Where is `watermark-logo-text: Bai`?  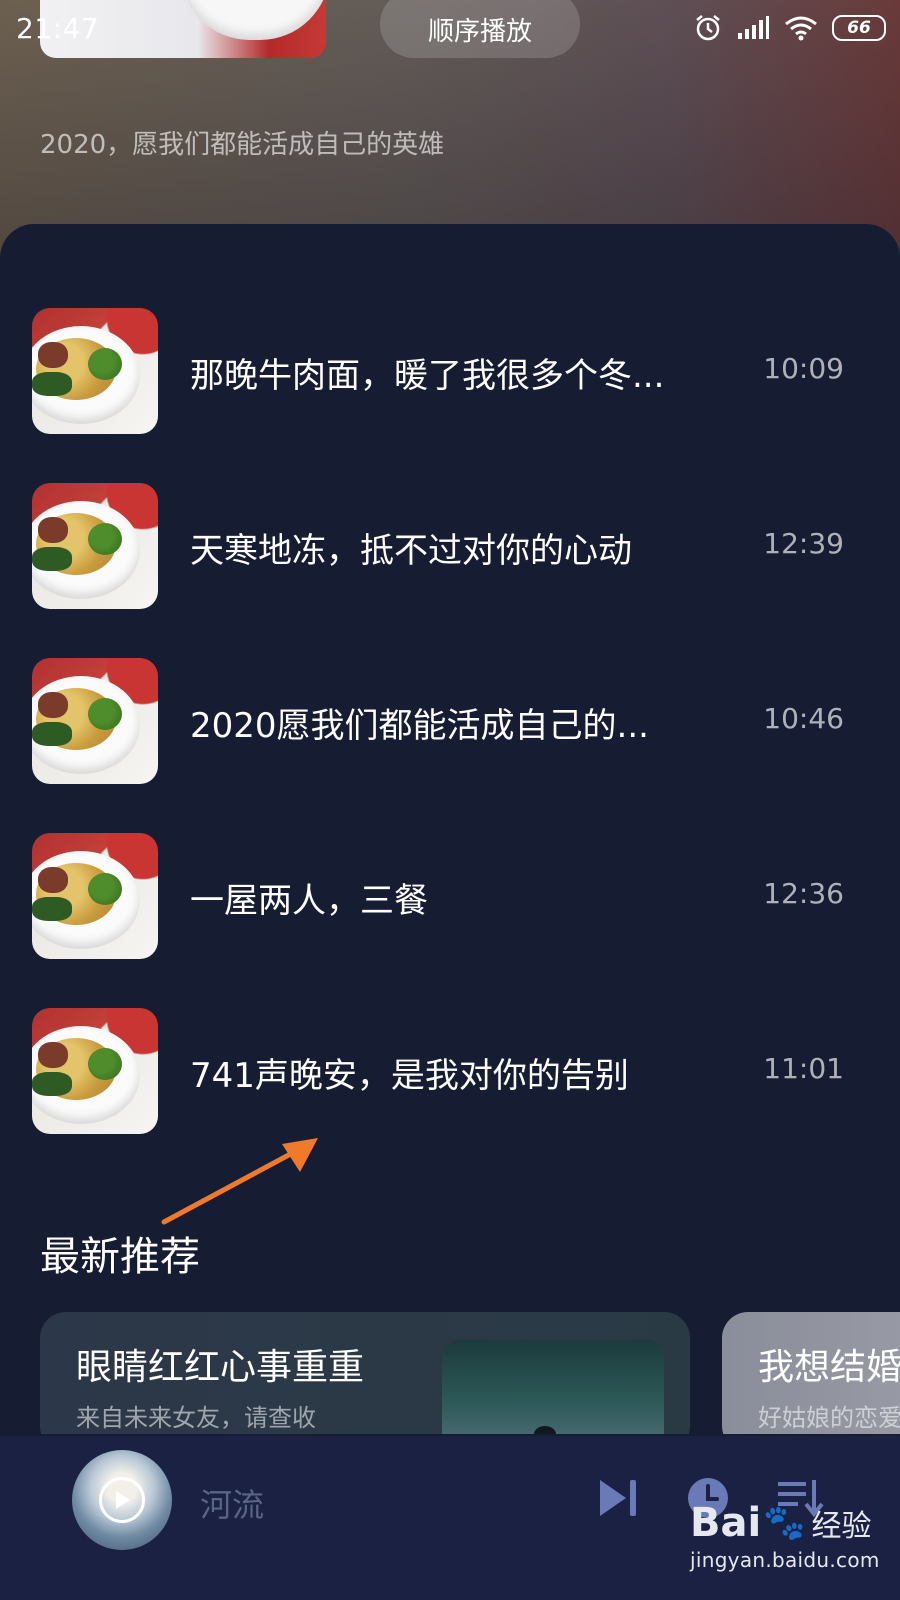 watermark-logo-text: Bai is located at coordinates (726, 1523).